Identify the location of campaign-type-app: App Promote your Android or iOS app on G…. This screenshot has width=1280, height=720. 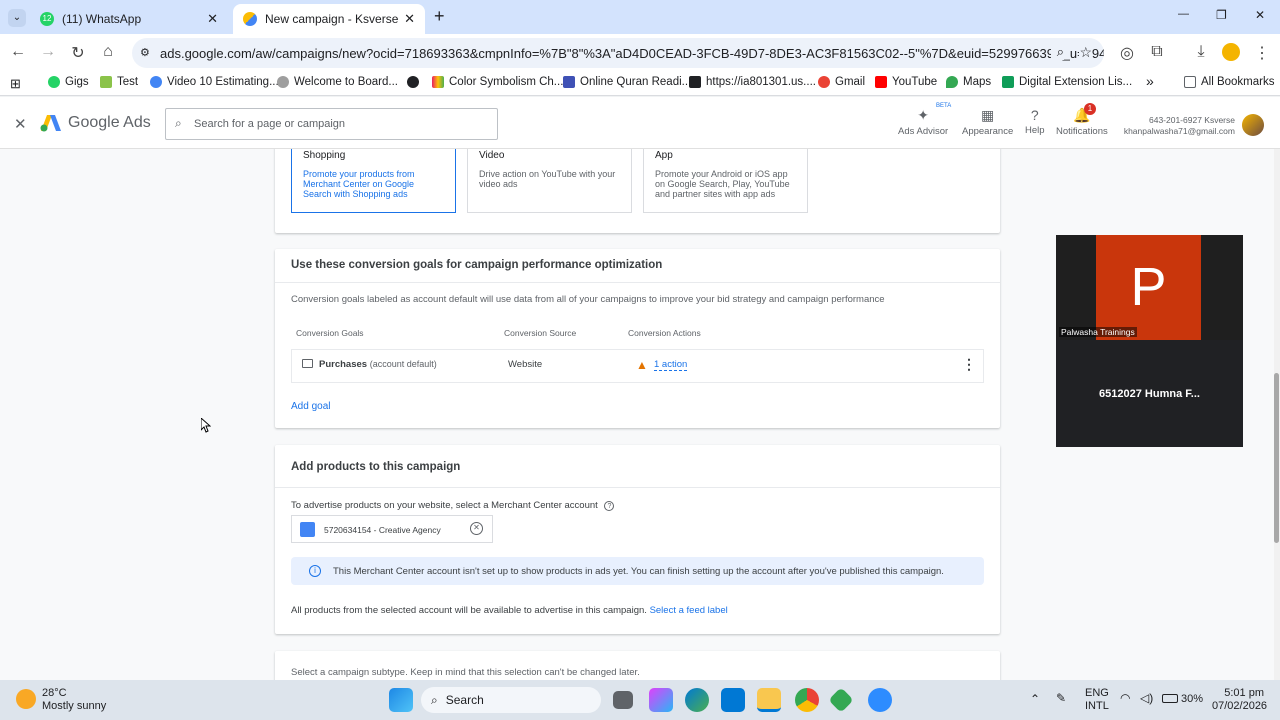
(725, 181).